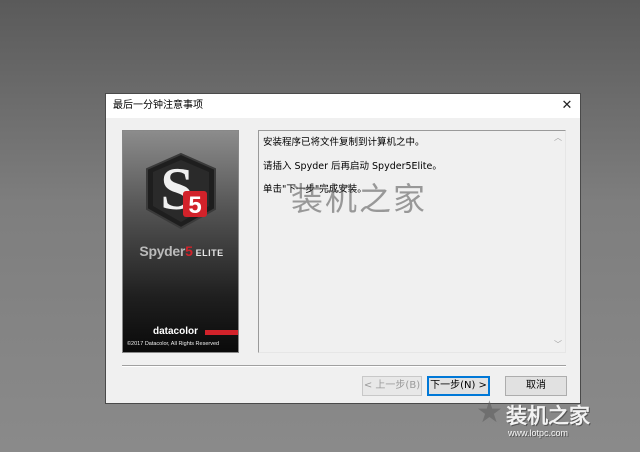  Describe the element at coordinates (173, 344) in the screenshot. I see `copyright-text: ©2017 Datacolor, All Rights Reserved` at that location.